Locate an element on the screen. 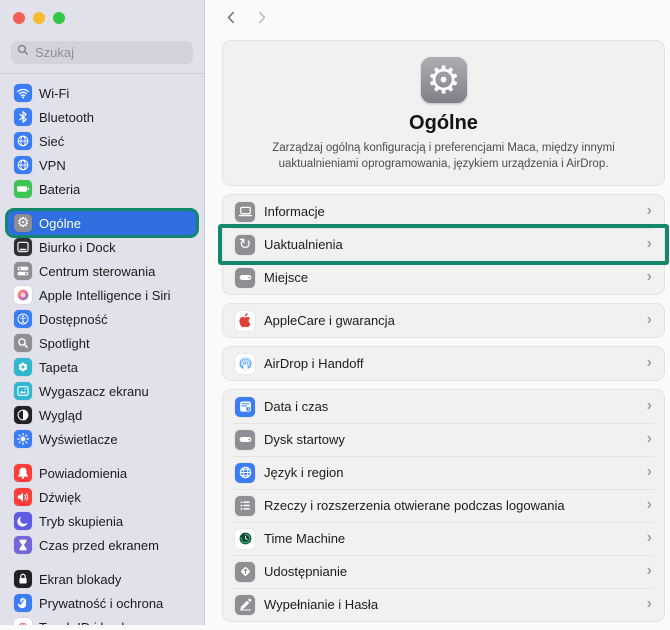 The image size is (670, 630). sidebar-item-wyswietlacze: Wyświetlacze is located at coordinates (102, 439).